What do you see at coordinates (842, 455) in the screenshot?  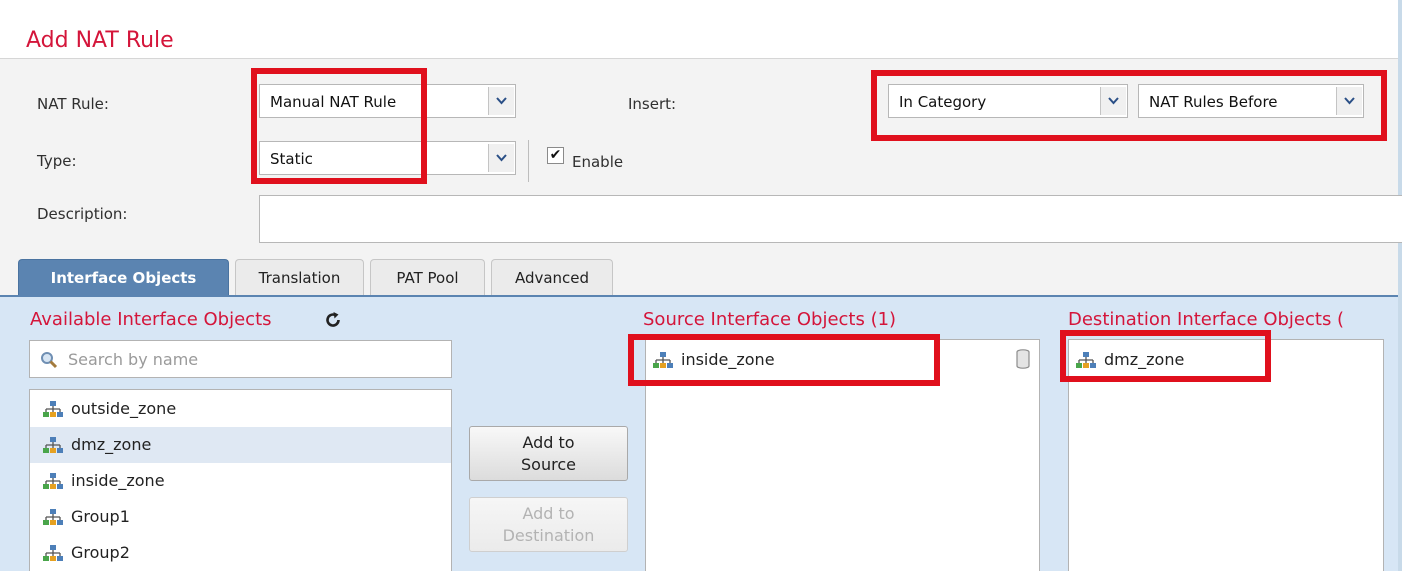 I see `source-interface-list: inside_zone` at bounding box center [842, 455].